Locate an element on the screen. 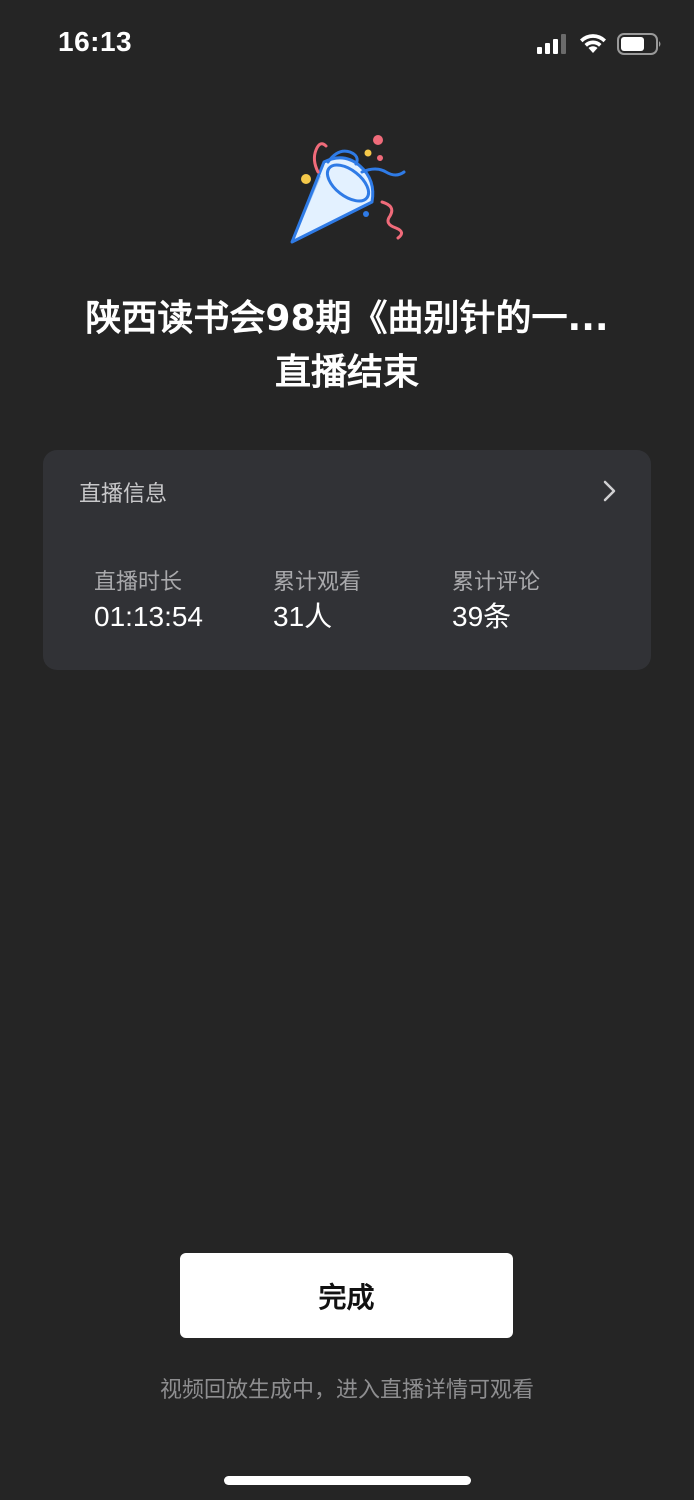  title-line-2: 直播结束 is located at coordinates (346, 372).